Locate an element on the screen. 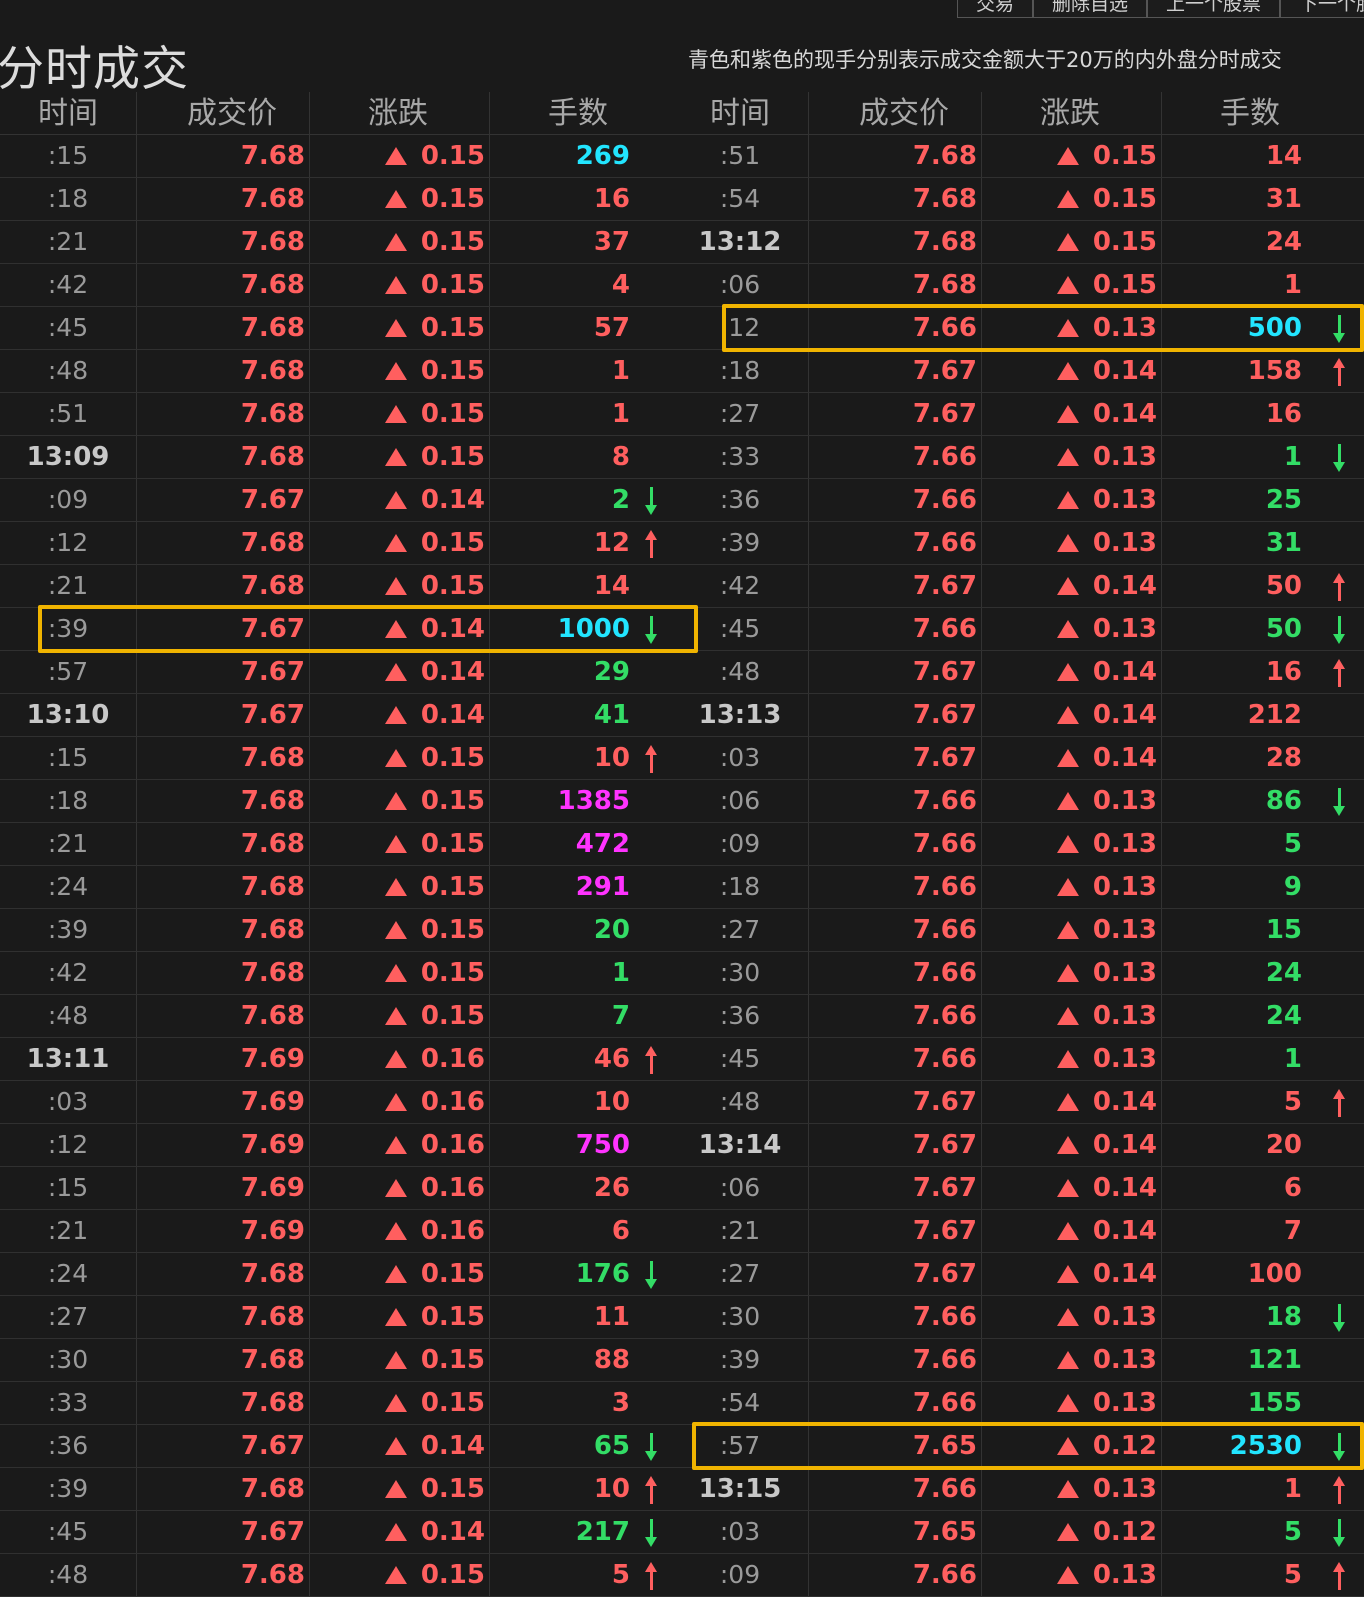  table-row: 13:14 7.67 0.14 20 is located at coordinates (1018, 1145).